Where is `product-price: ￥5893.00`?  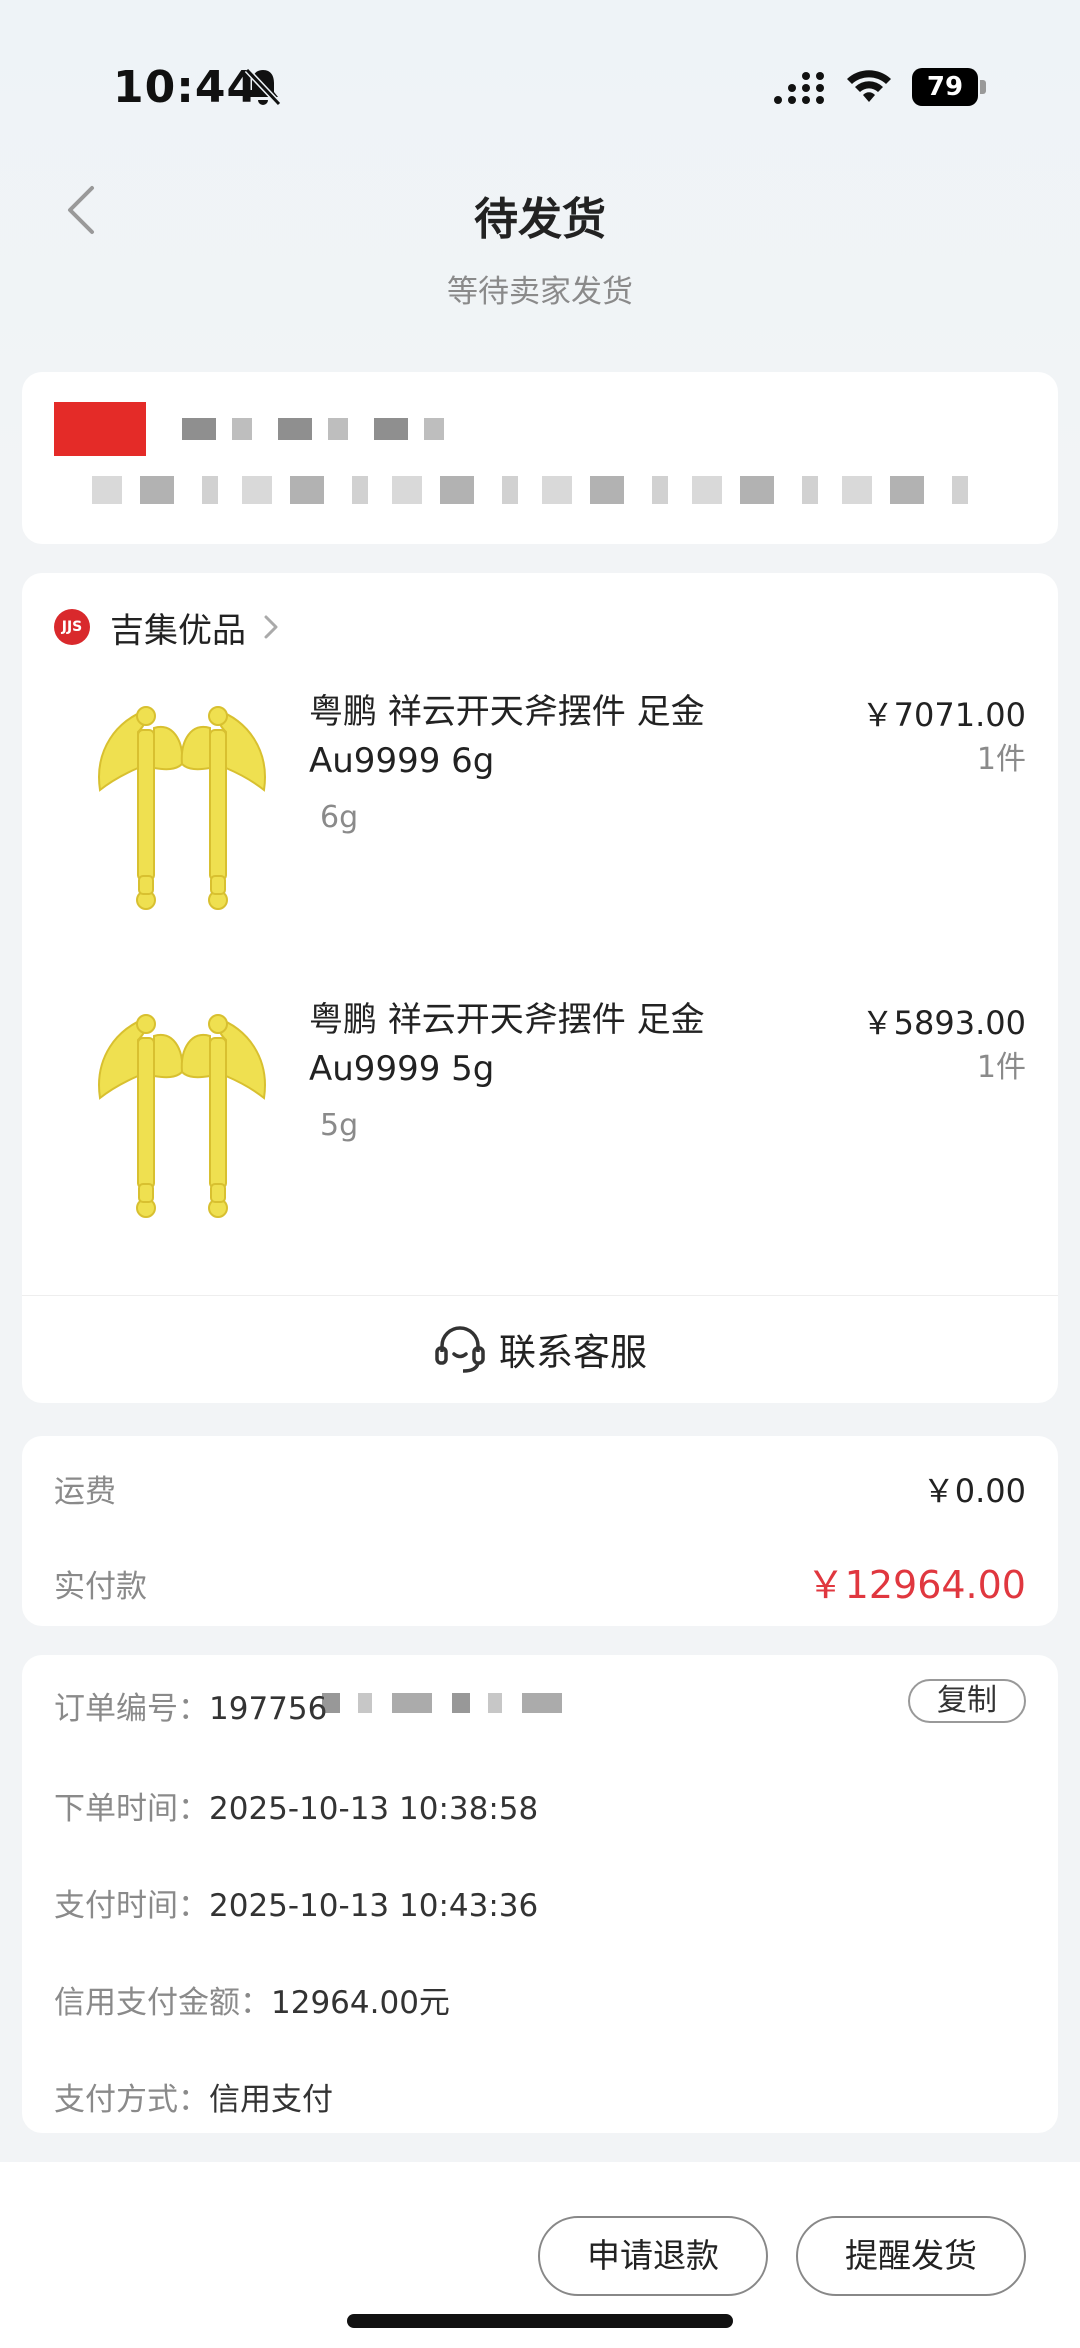
product-price: ￥5893.00 is located at coordinates (943, 1023).